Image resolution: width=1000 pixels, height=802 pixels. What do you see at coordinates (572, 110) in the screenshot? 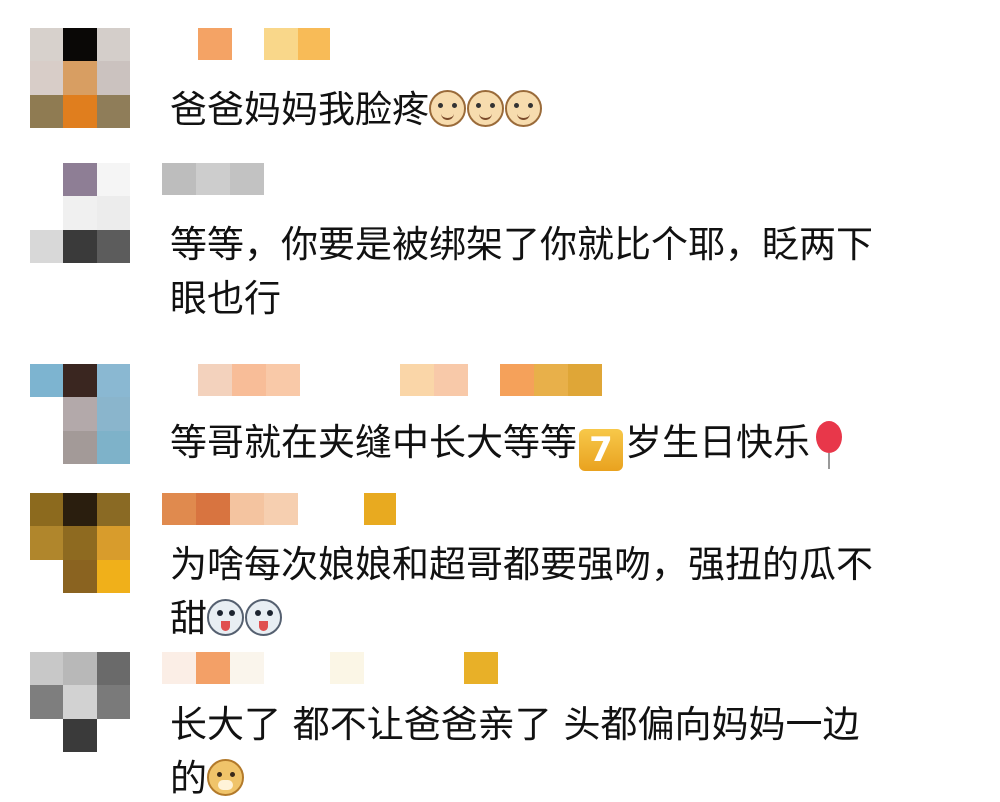
I see `comment-text: 爸爸妈妈我脸疼` at bounding box center [572, 110].